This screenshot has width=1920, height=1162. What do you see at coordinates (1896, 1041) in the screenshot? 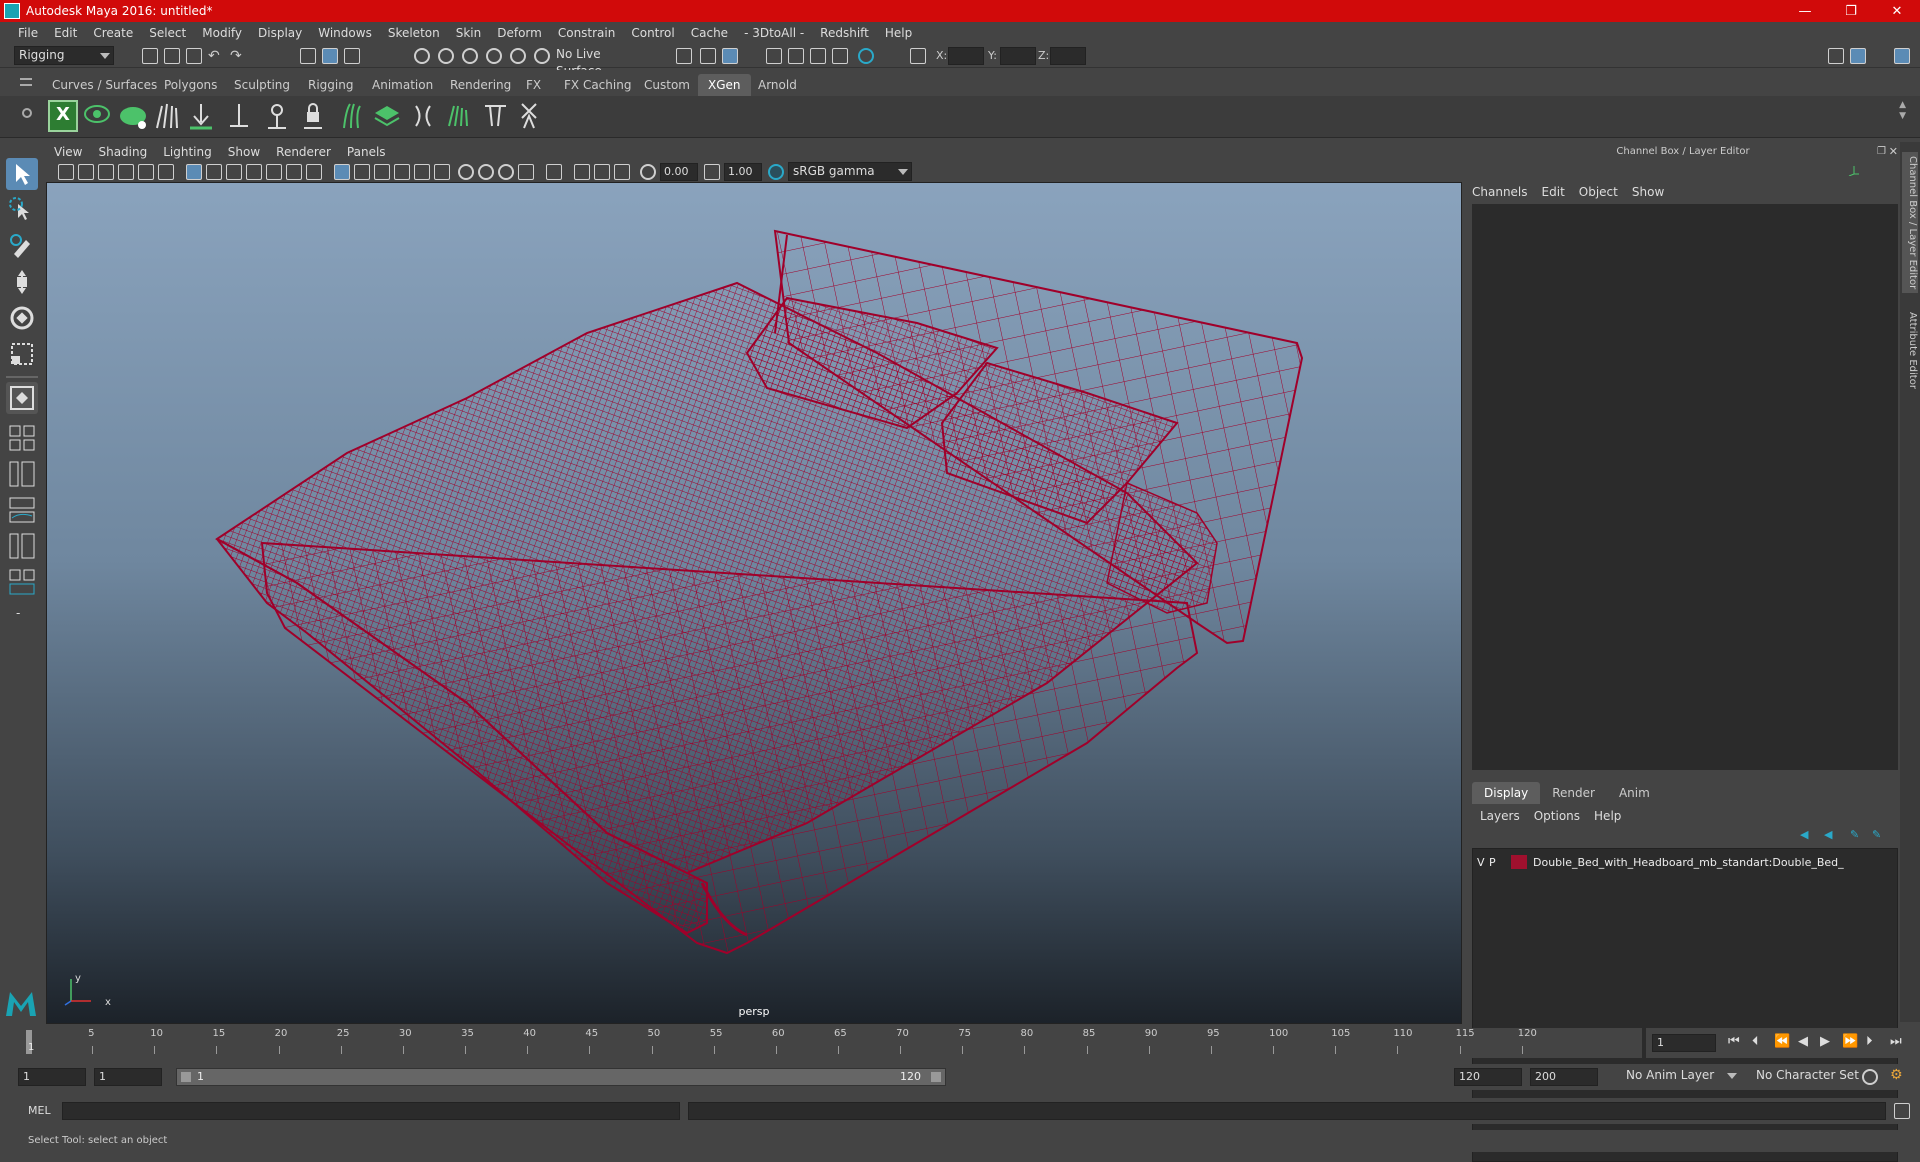
I see `go-to-end-icon: ⏭` at bounding box center [1896, 1041].